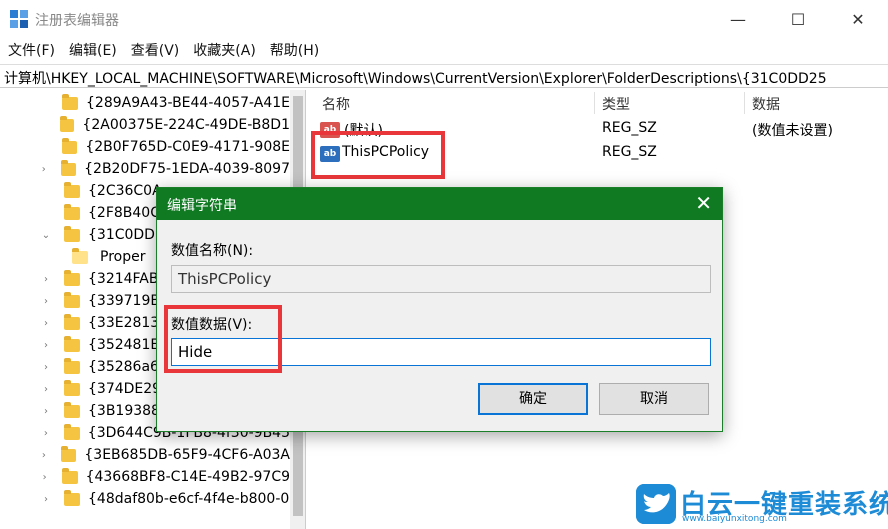  What do you see at coordinates (439, 204) in the screenshot?
I see `dialog-title-bar: 编辑字符串 ✕` at bounding box center [439, 204].